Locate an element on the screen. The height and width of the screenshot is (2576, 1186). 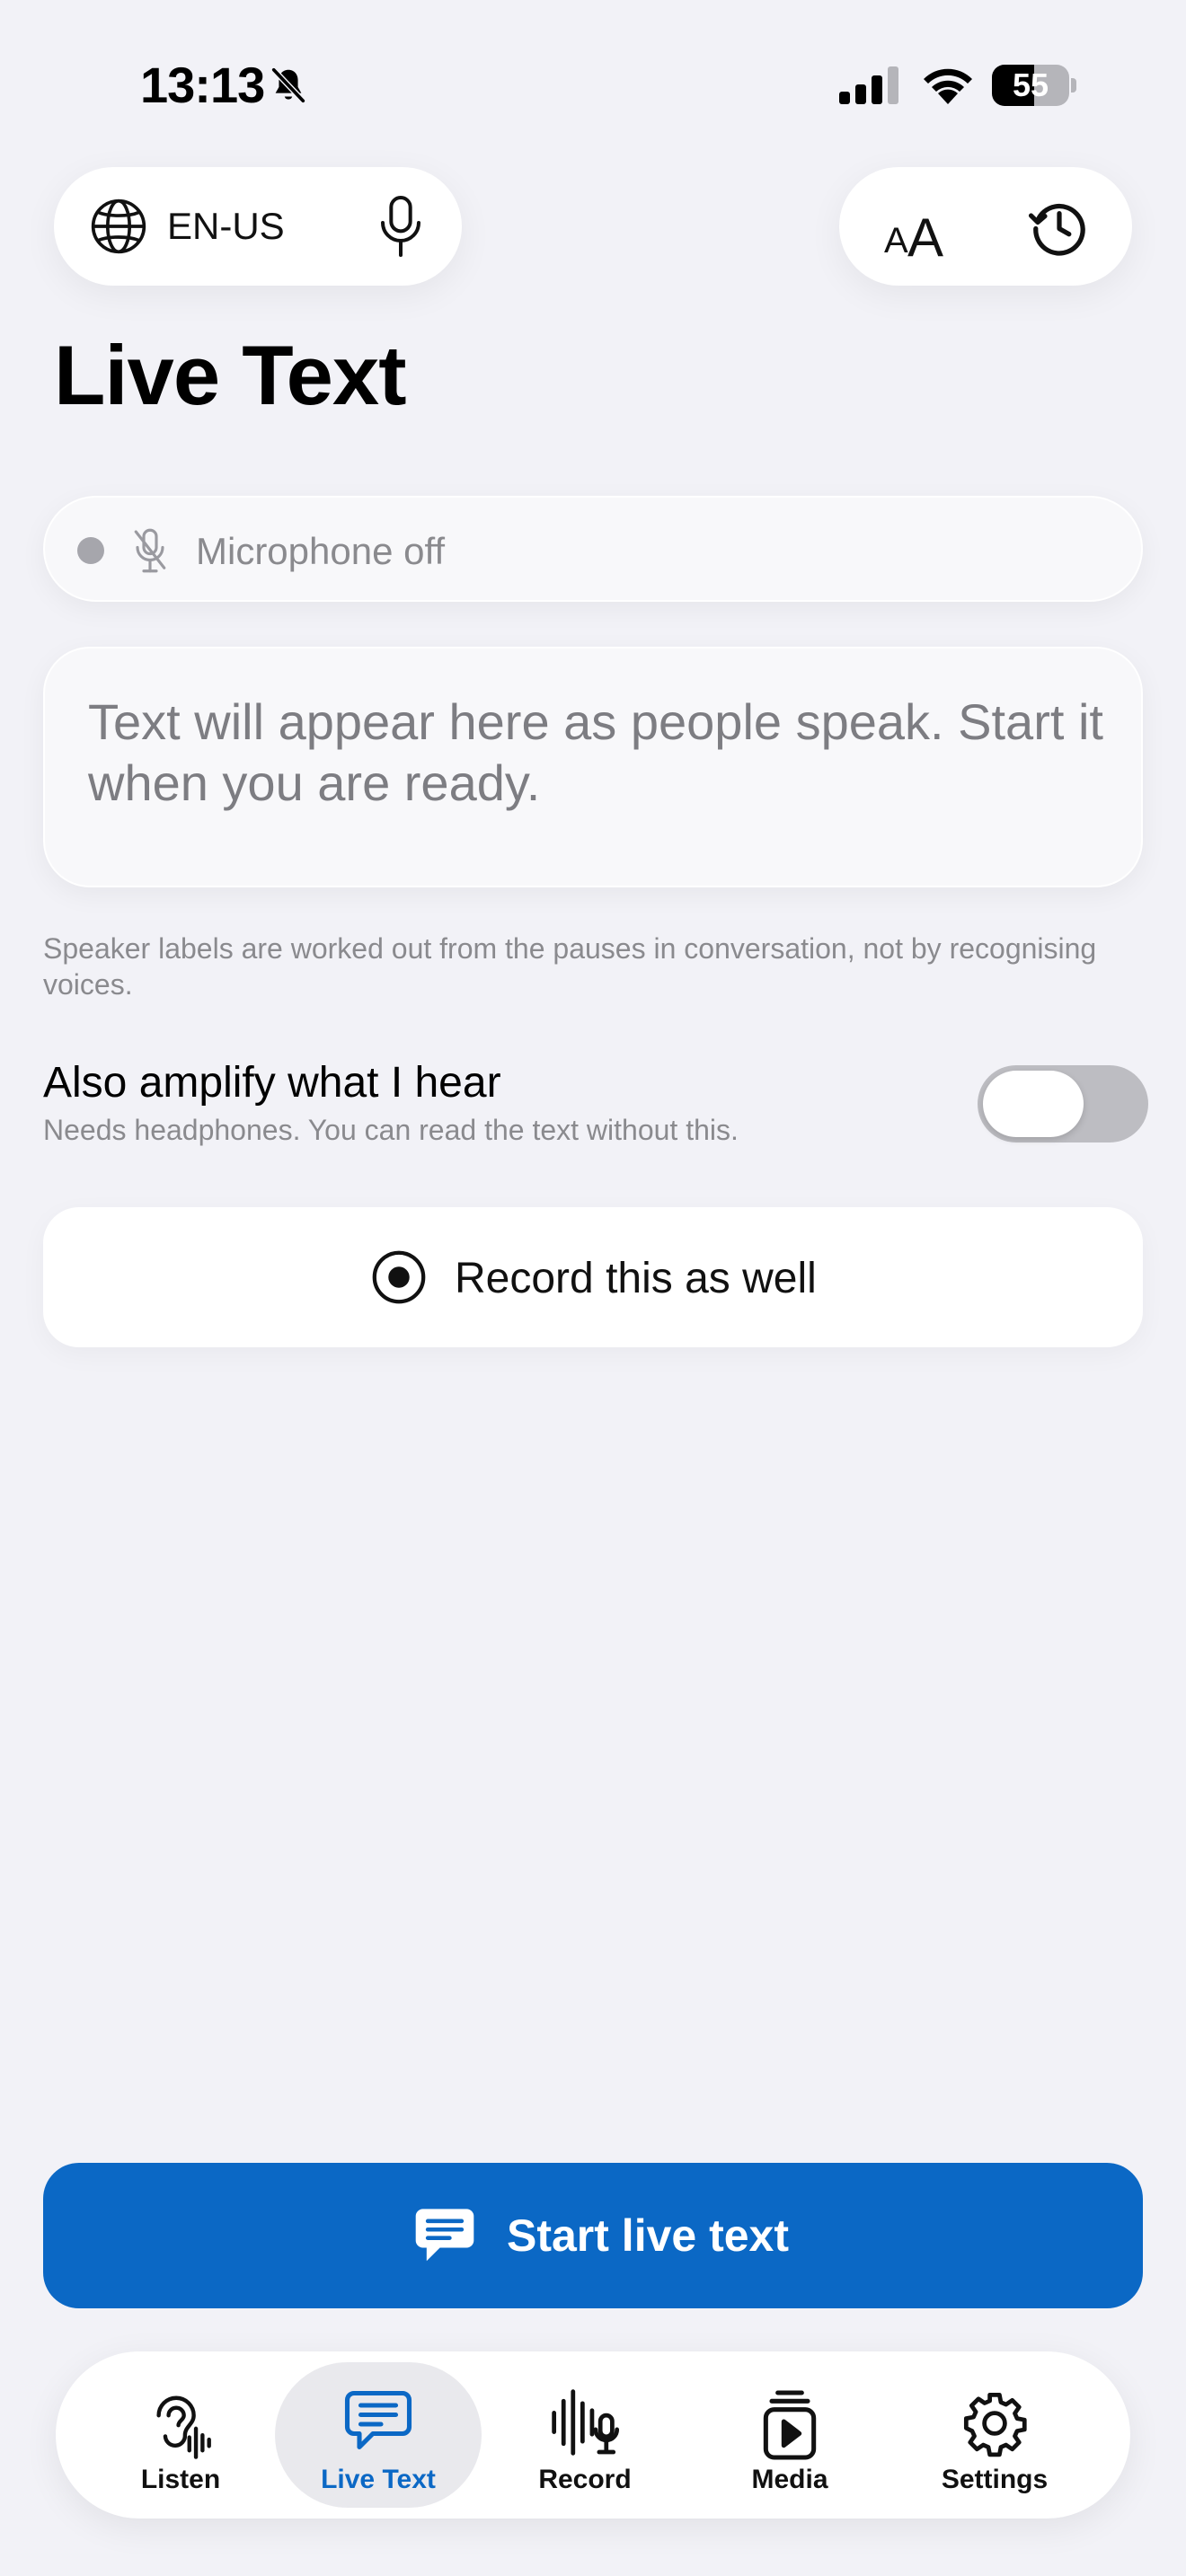
tab-bar: Listen Live Text Record Media Settings is located at coordinates (593, 2435).